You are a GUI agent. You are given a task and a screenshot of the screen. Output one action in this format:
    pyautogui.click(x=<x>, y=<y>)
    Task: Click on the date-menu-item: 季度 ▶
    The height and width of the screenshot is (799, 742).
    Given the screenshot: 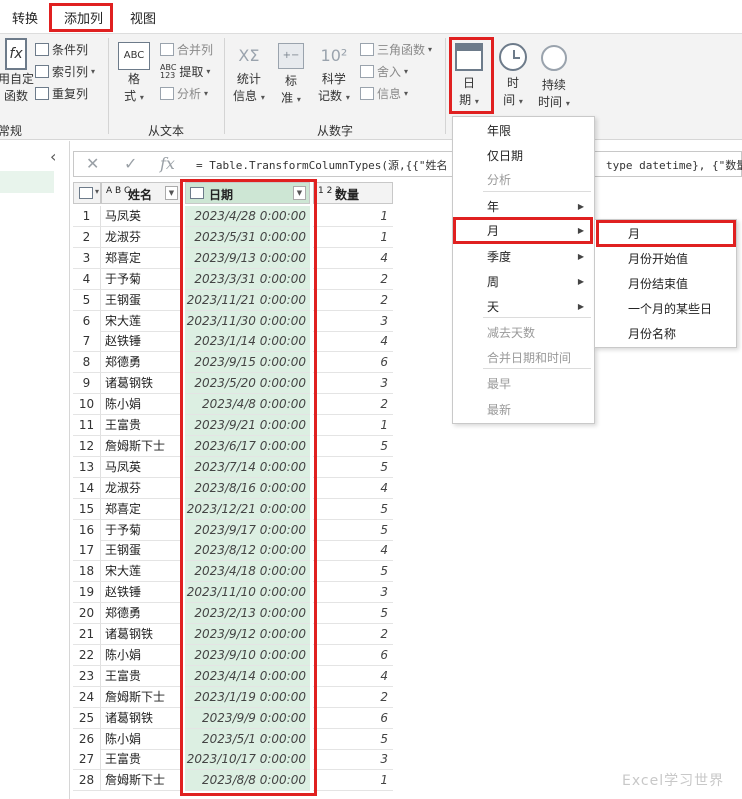 What is the action you would take?
    pyautogui.click(x=523, y=257)
    